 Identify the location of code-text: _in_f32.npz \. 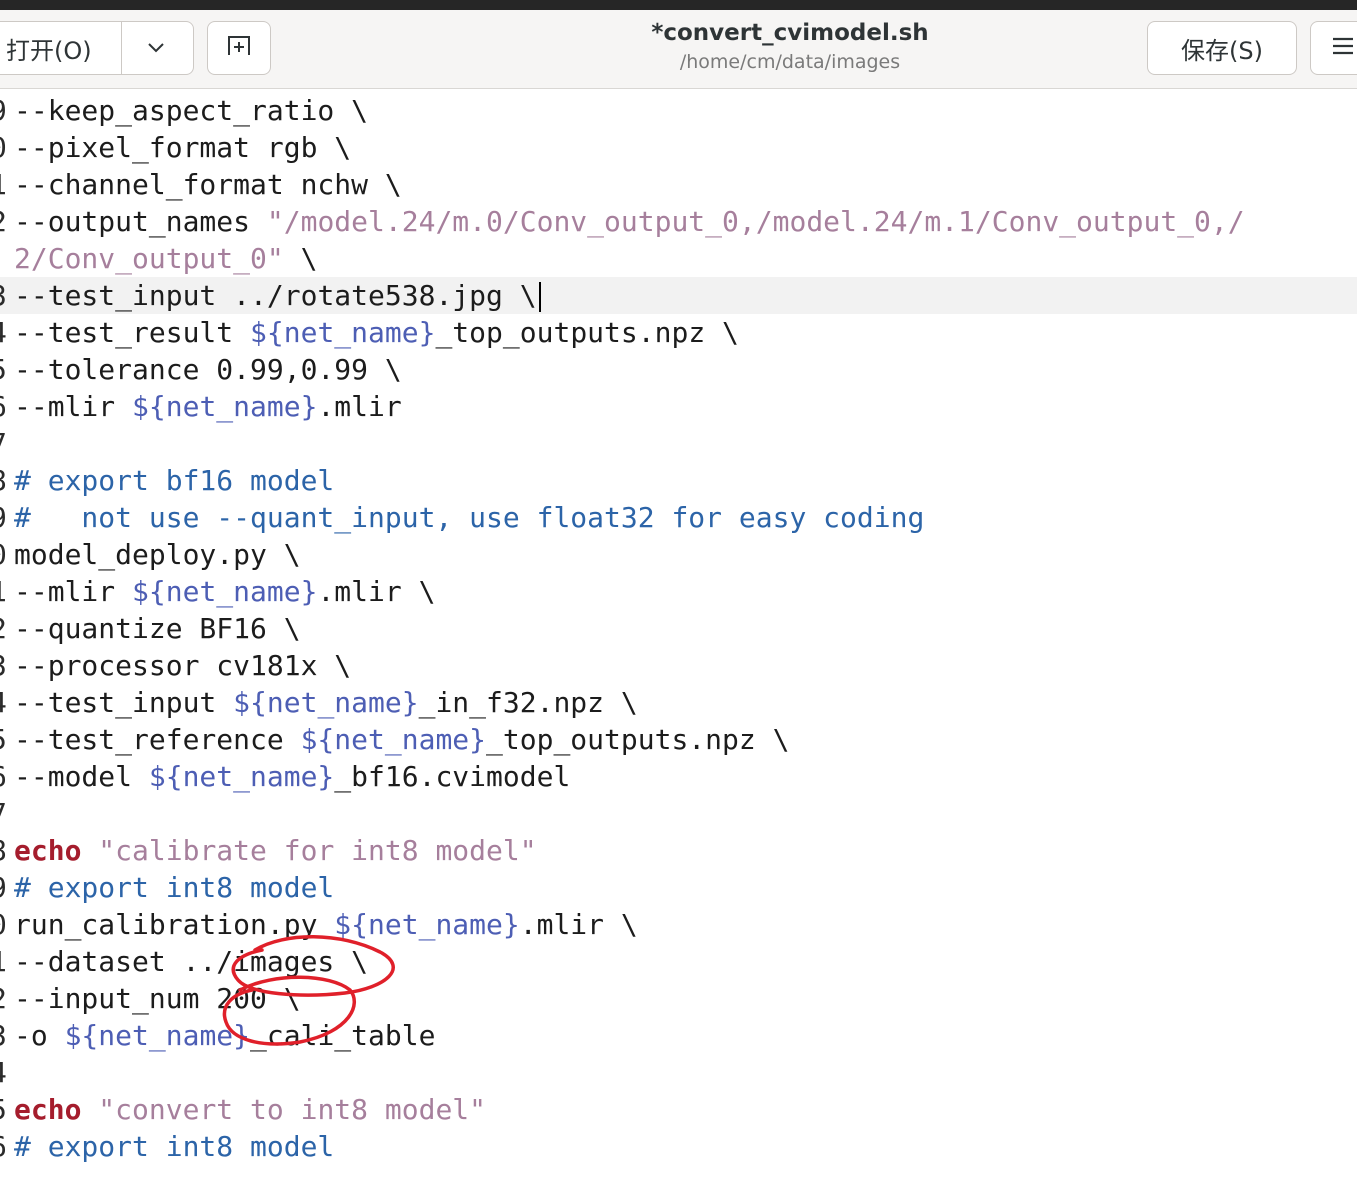
(528, 702).